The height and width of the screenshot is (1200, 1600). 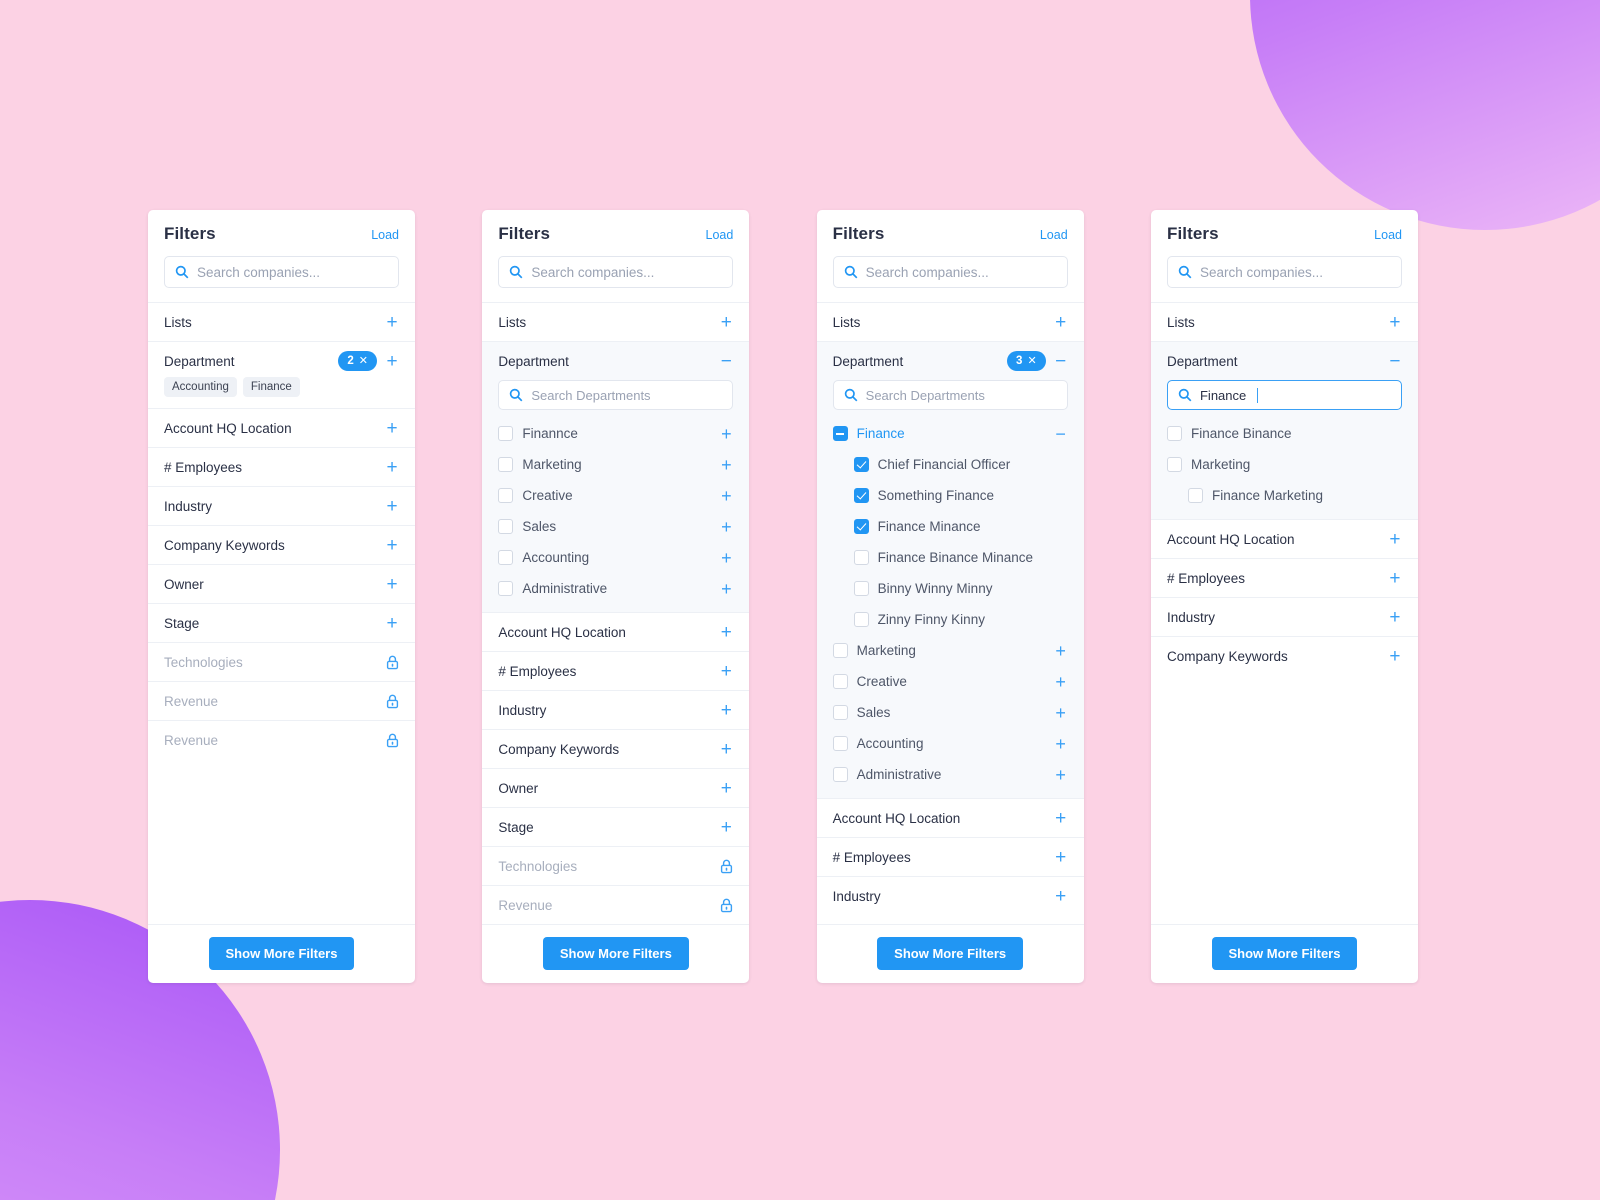 What do you see at coordinates (281, 361) in the screenshot?
I see `section-header-row: Department 2 ✕ +` at bounding box center [281, 361].